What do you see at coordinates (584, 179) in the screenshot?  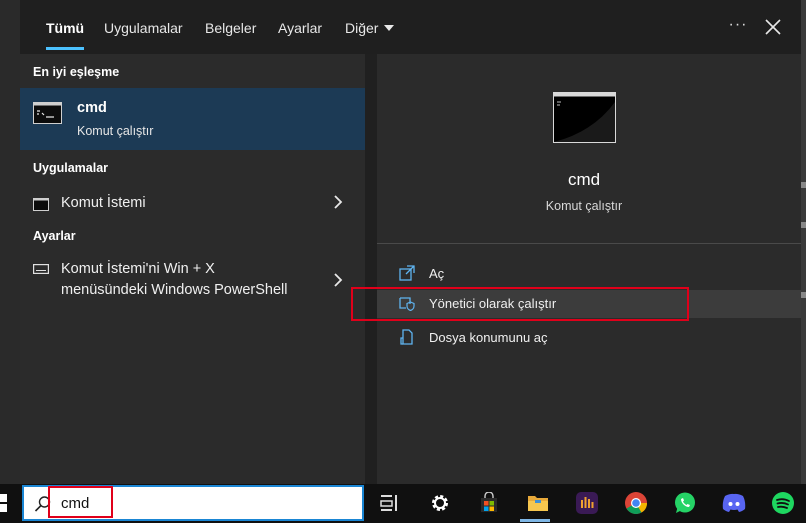 I see `detail-title: cmd` at bounding box center [584, 179].